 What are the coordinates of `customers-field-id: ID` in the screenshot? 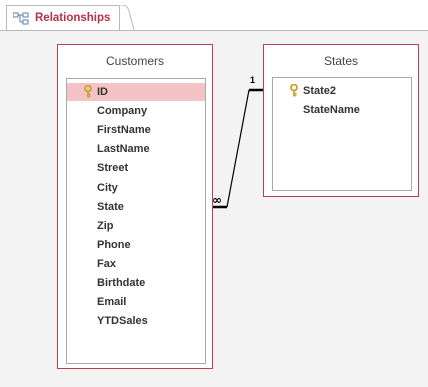 It's located at (136, 92).